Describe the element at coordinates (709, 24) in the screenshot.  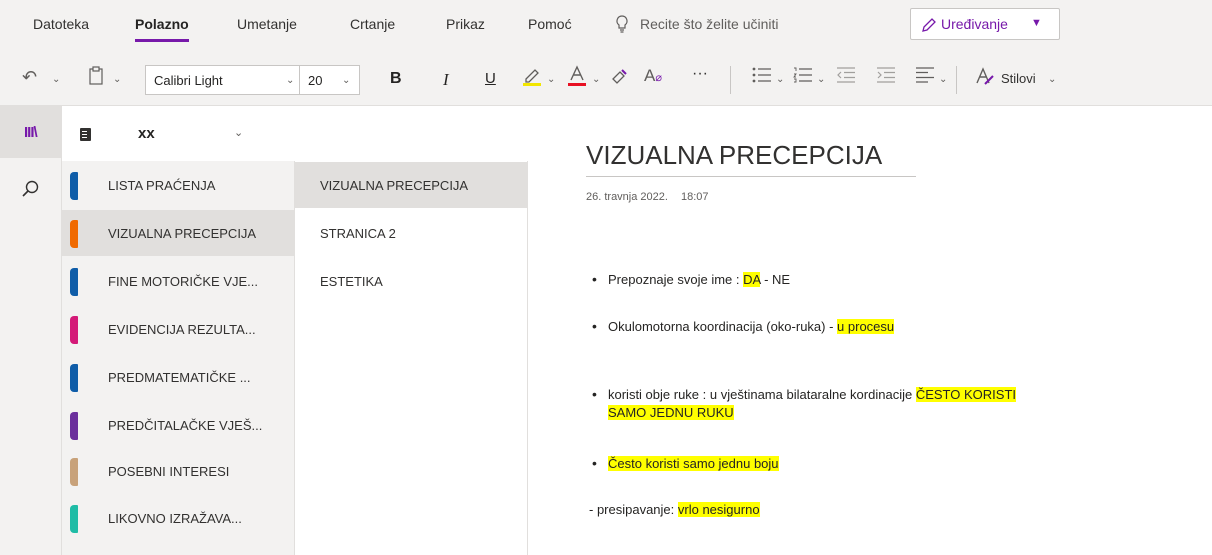
I see `tell-me-label: Recite što želite učiniti` at that location.